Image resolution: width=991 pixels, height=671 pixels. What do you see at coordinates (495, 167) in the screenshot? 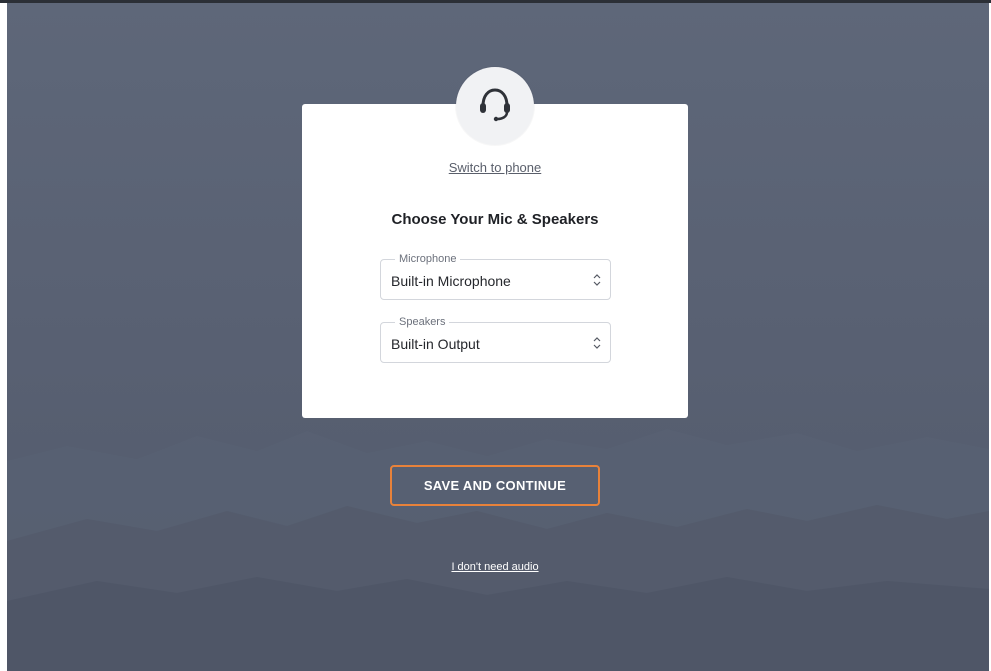
I see `switch-to-phone-link: Switch to phone` at bounding box center [495, 167].